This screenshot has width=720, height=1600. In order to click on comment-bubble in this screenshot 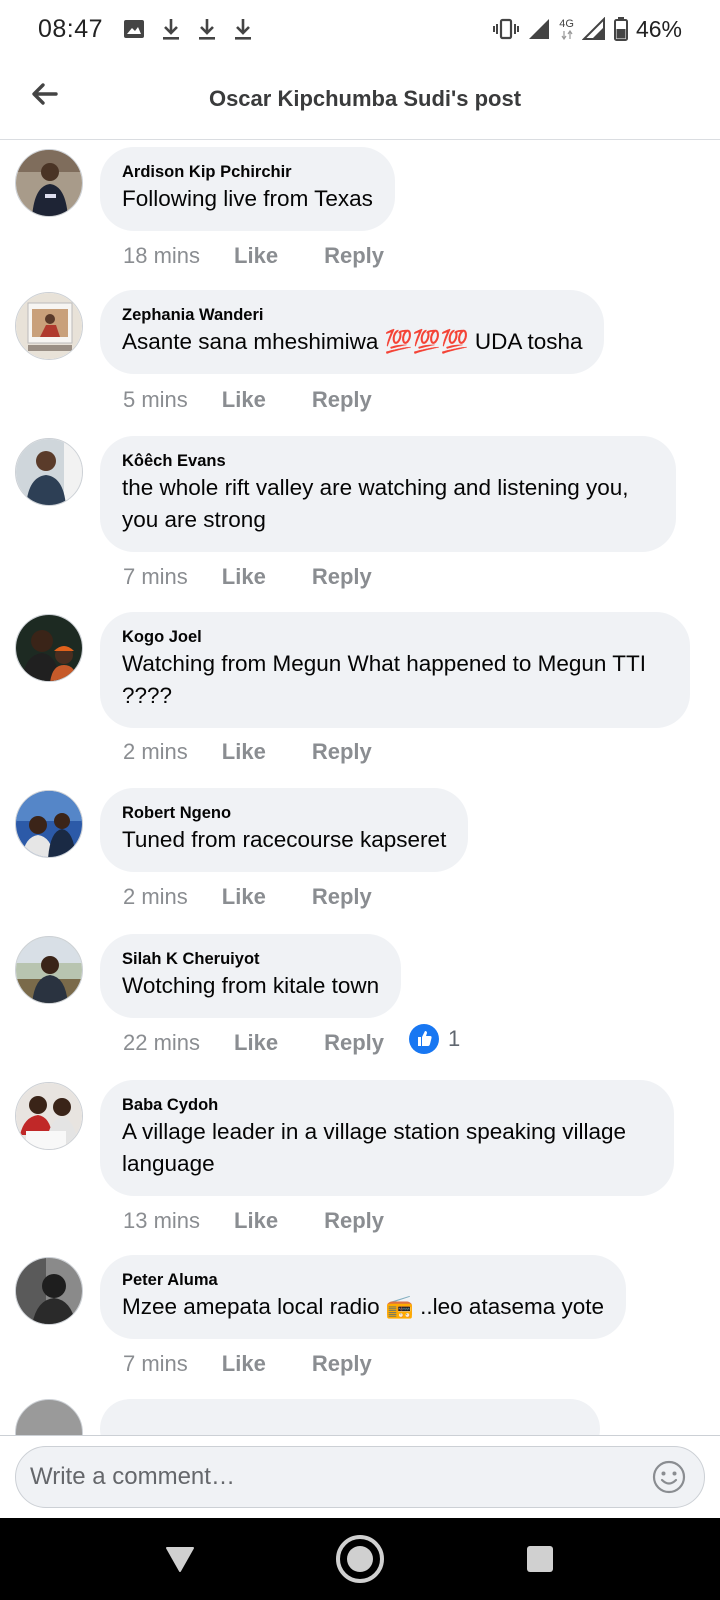, I will do `click(350, 1417)`.